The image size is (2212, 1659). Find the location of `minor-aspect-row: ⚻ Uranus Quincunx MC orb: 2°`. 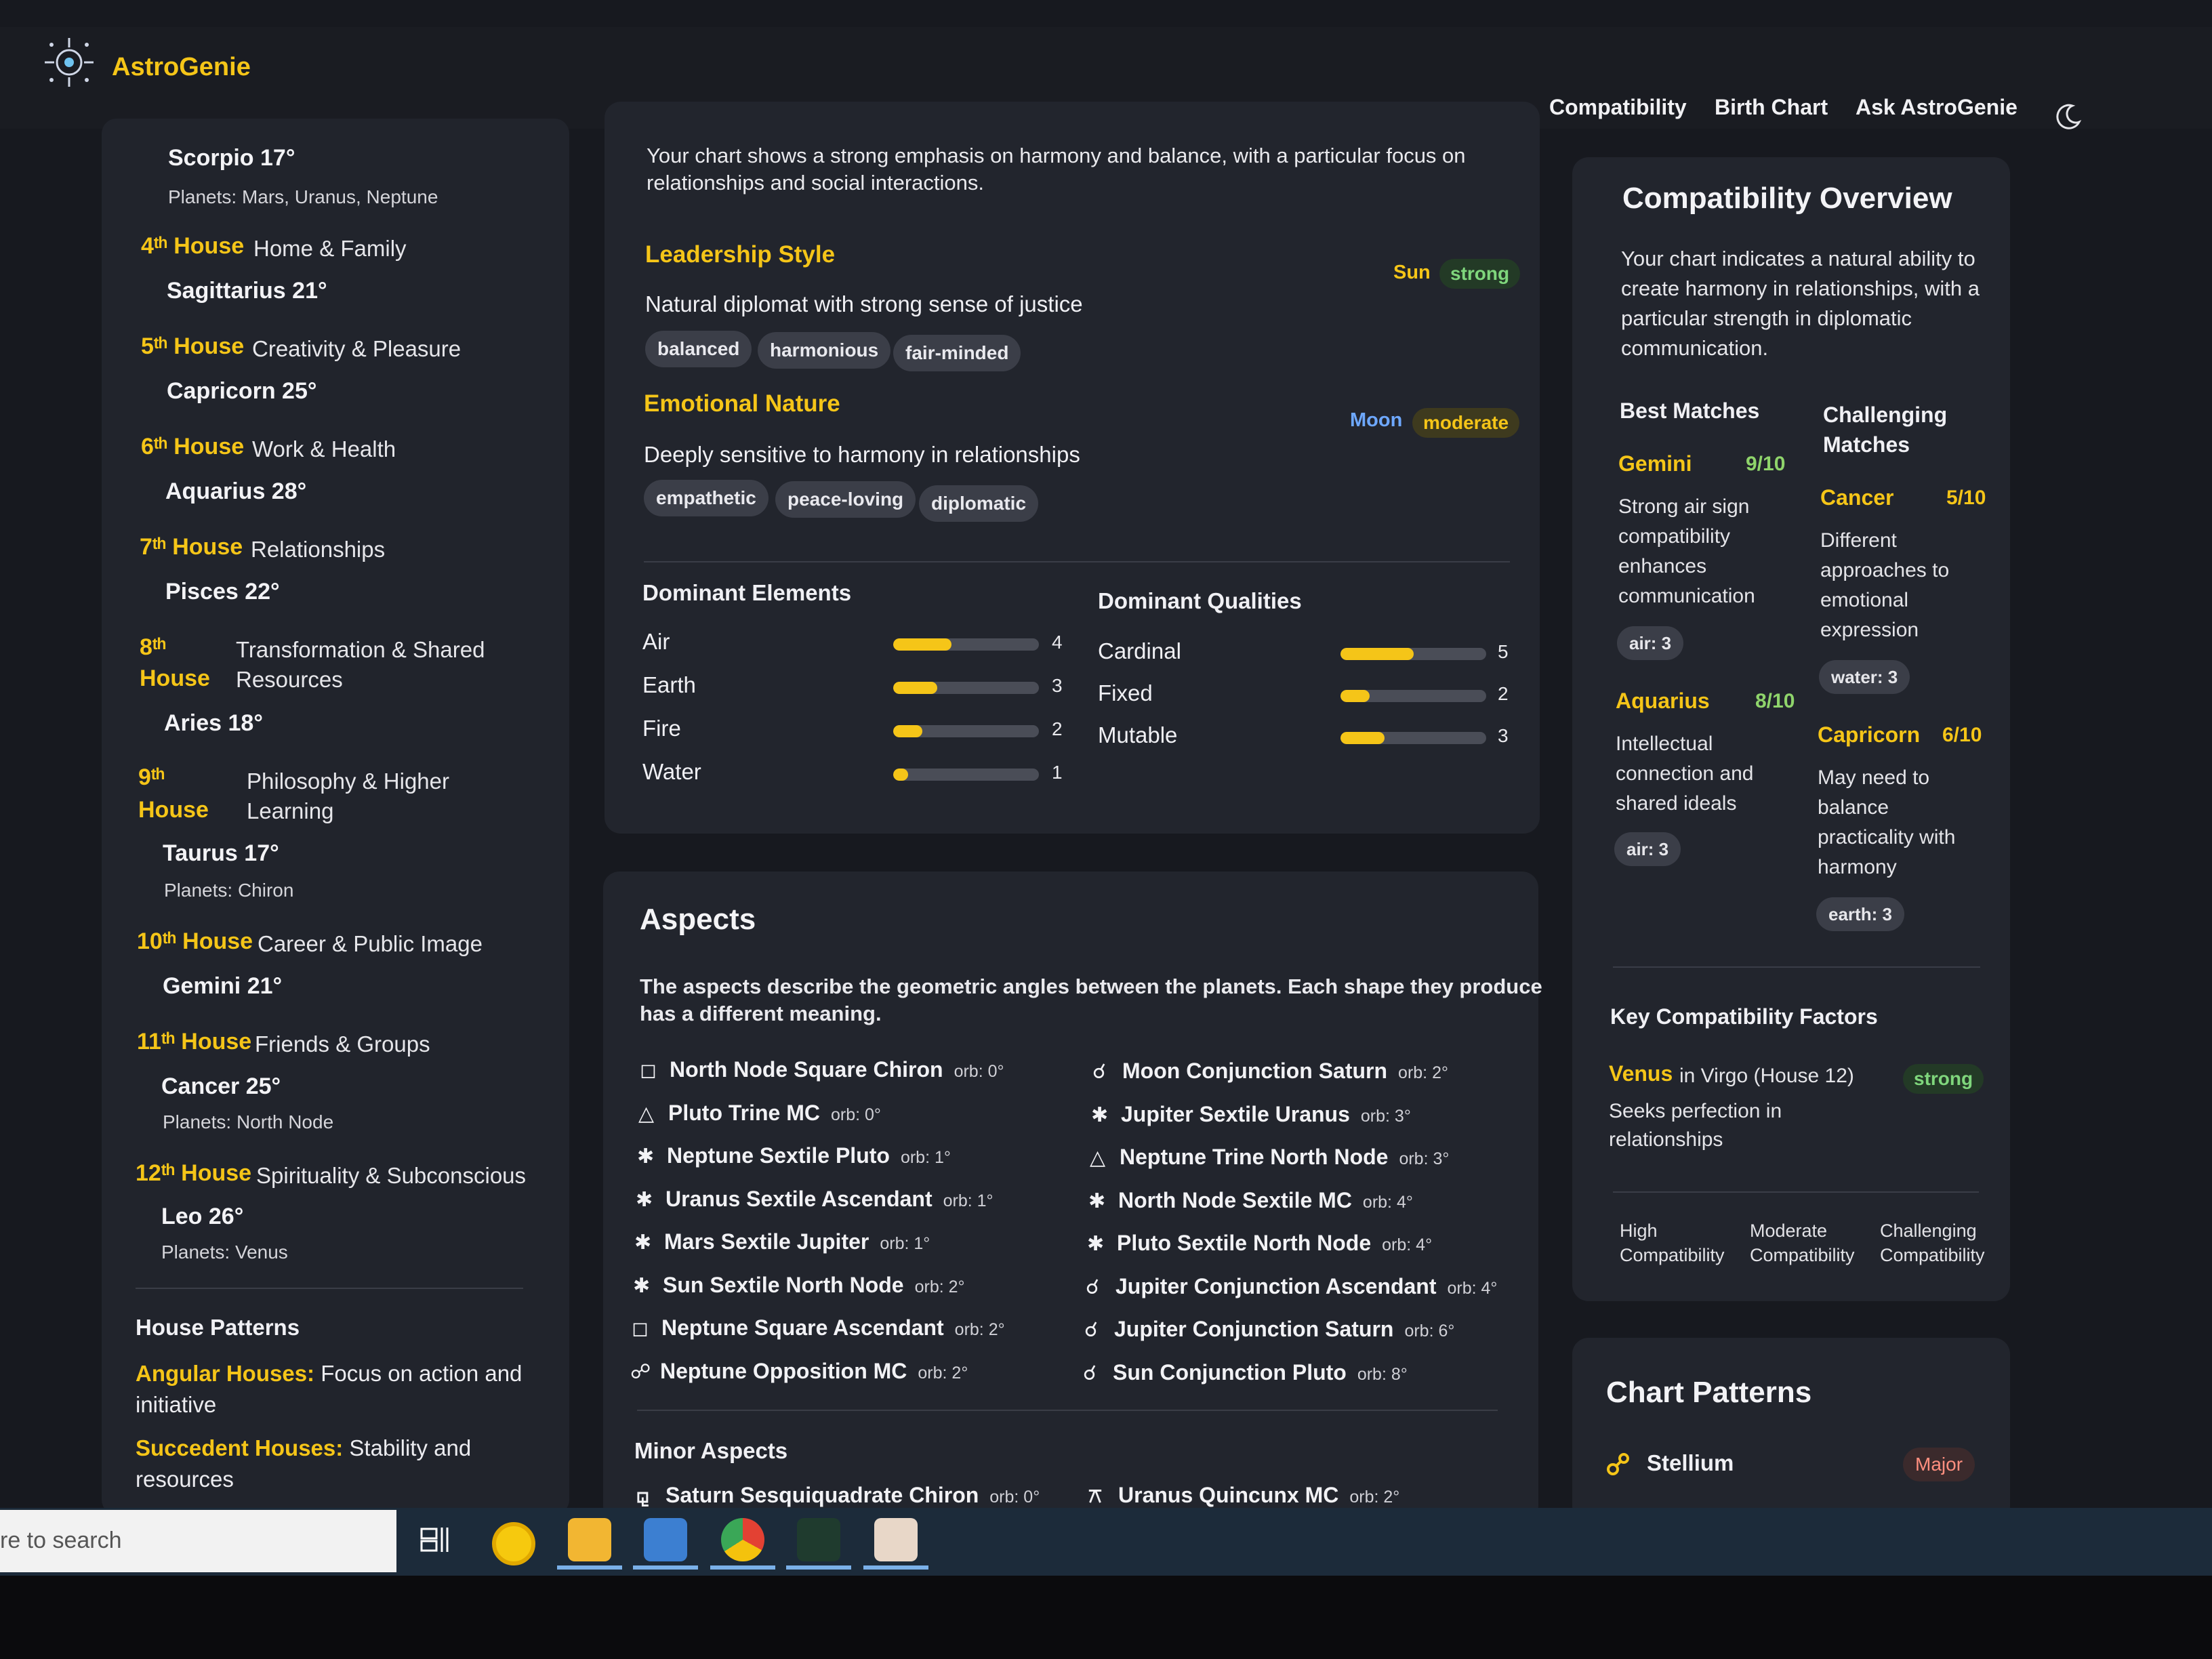

minor-aspect-row: ⚻ Uranus Quincunx MC orb: 2° is located at coordinates (1243, 1495).